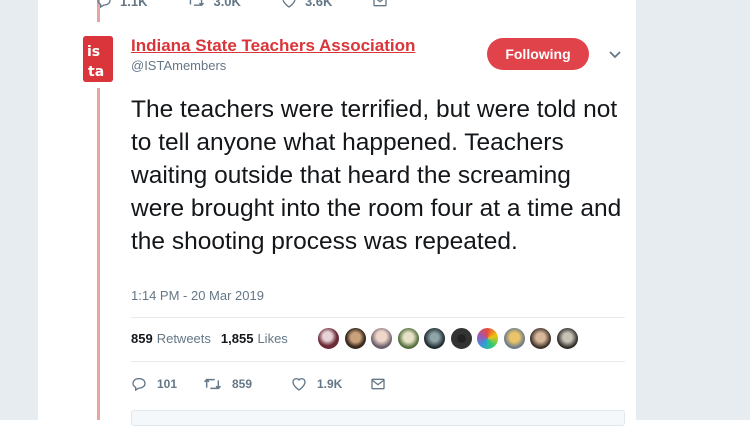  I want to click on svg-text: is, so click(93, 52).